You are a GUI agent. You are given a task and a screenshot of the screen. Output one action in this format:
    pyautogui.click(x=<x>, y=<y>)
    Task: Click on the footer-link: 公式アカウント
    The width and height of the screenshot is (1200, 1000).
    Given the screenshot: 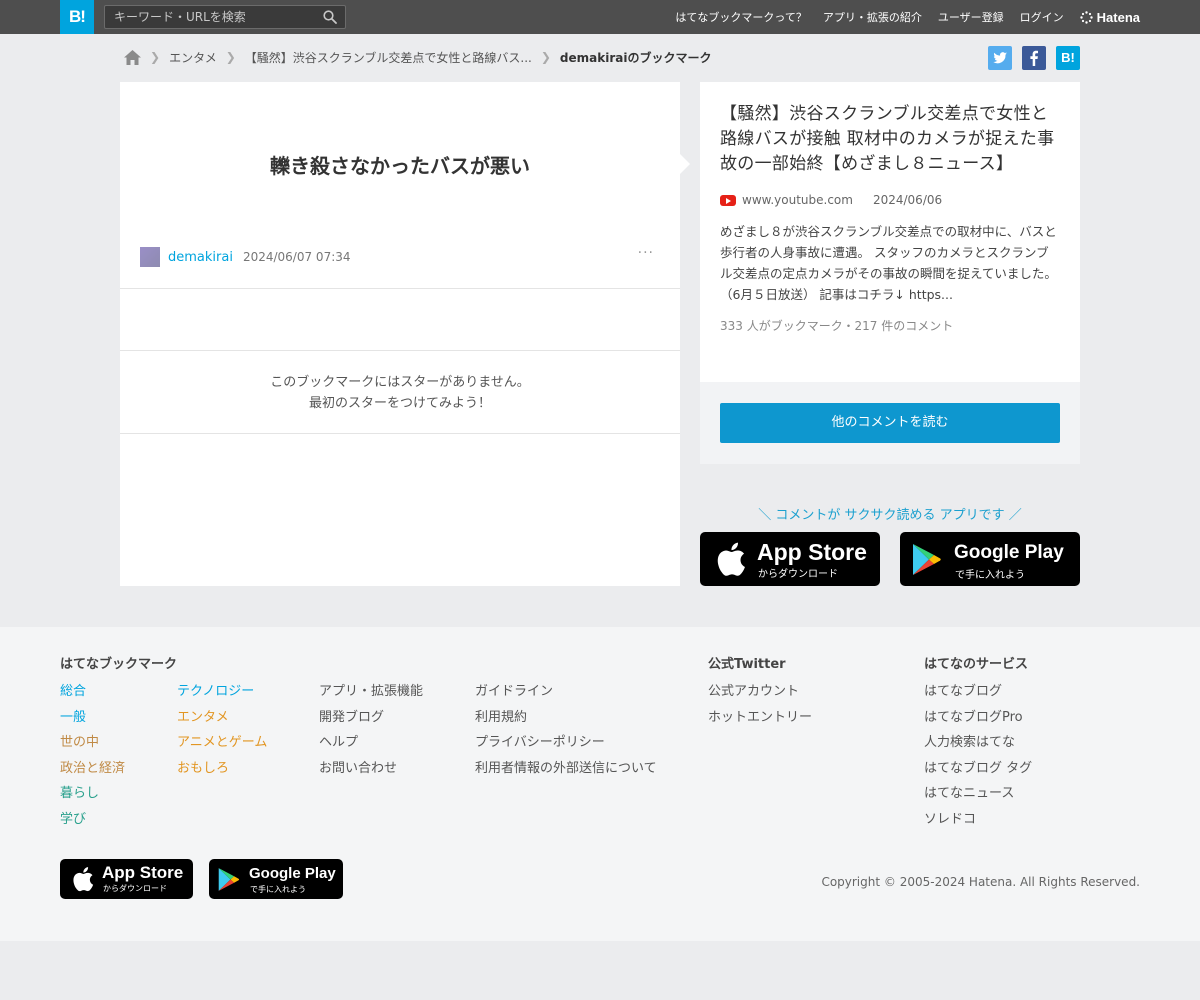 What is the action you would take?
    pyautogui.click(x=760, y=692)
    